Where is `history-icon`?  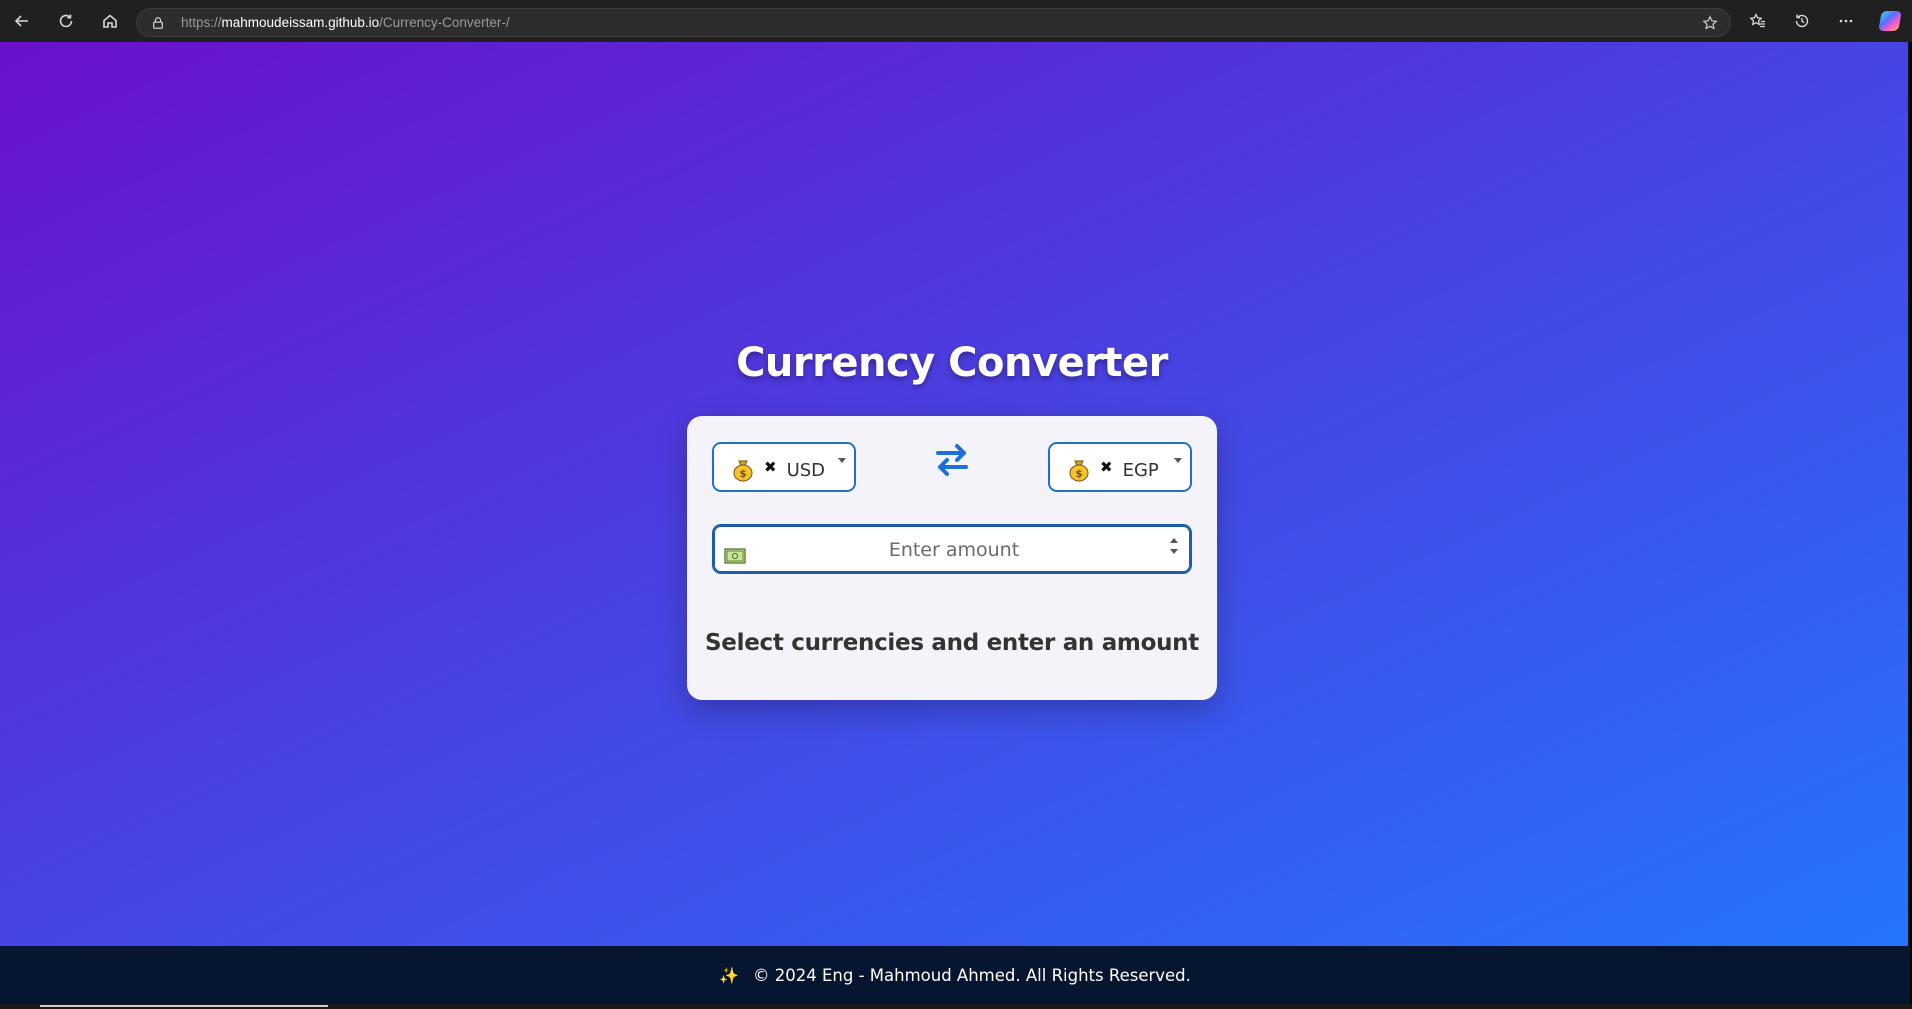
history-icon is located at coordinates (1802, 21).